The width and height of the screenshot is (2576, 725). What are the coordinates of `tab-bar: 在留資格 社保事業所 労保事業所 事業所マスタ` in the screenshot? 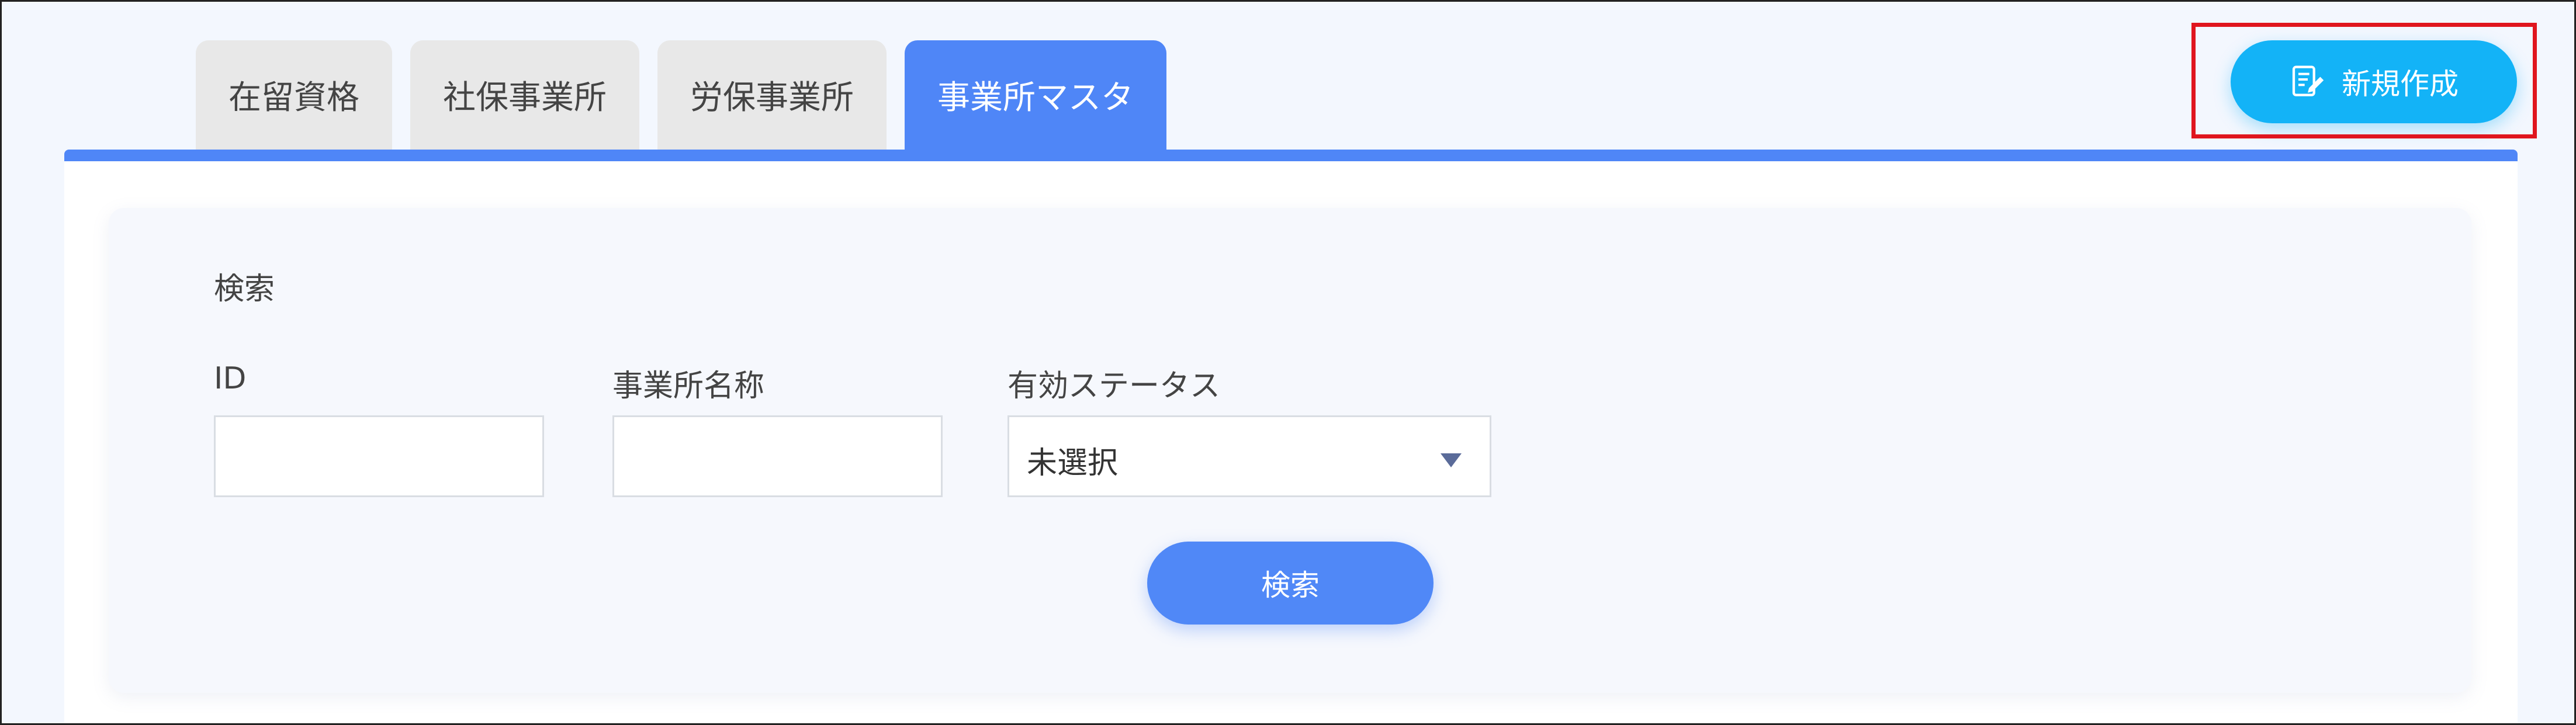 It's located at (681, 95).